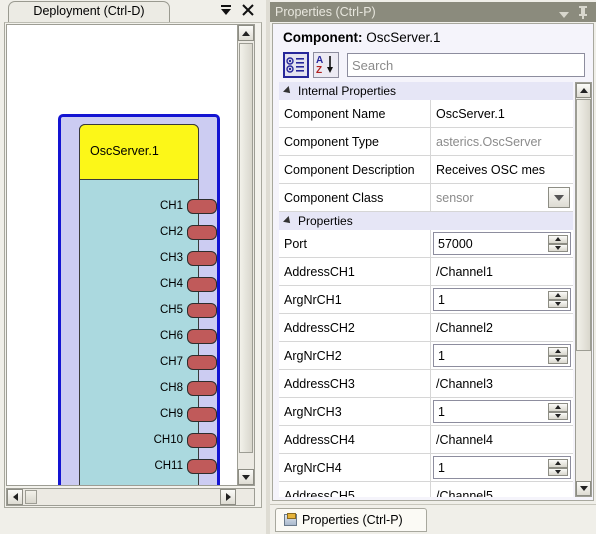 This screenshot has width=596, height=534. What do you see at coordinates (502, 271) in the screenshot?
I see `property-value: /Channel1` at bounding box center [502, 271].